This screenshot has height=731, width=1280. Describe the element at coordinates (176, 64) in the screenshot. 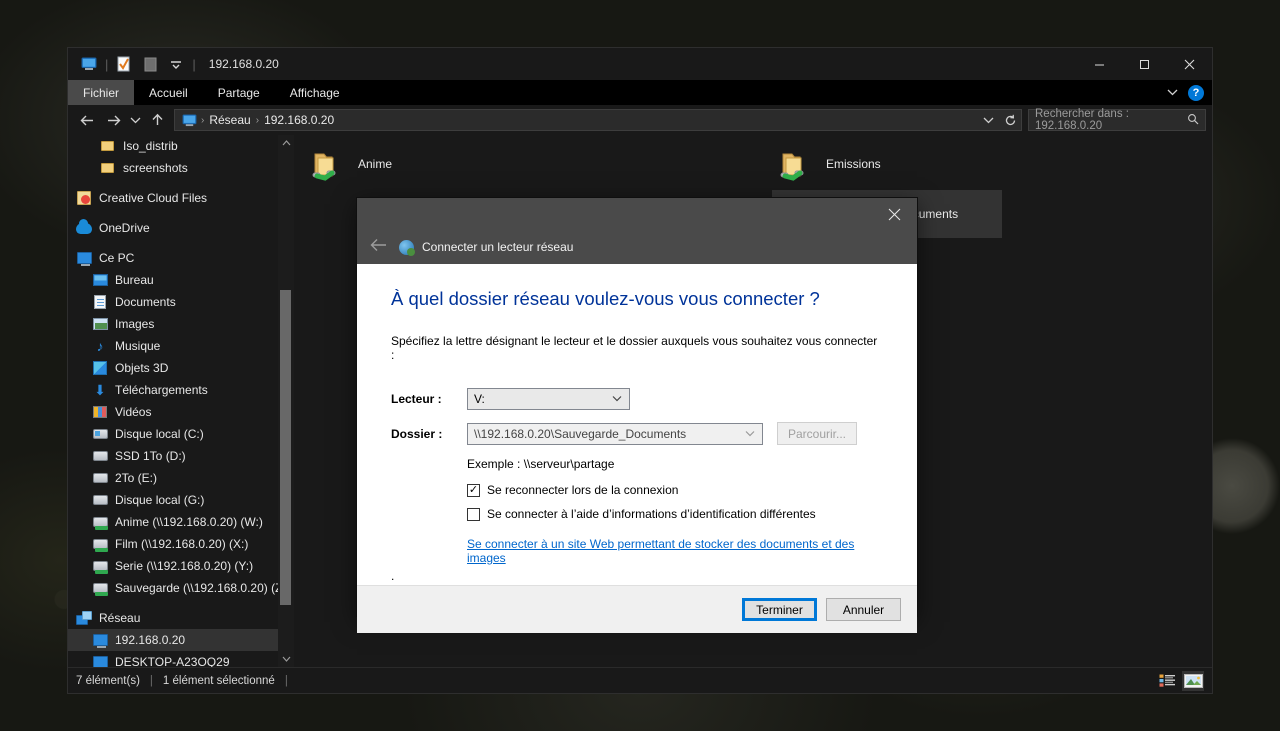

I see `customize-dropdown-icon` at that location.